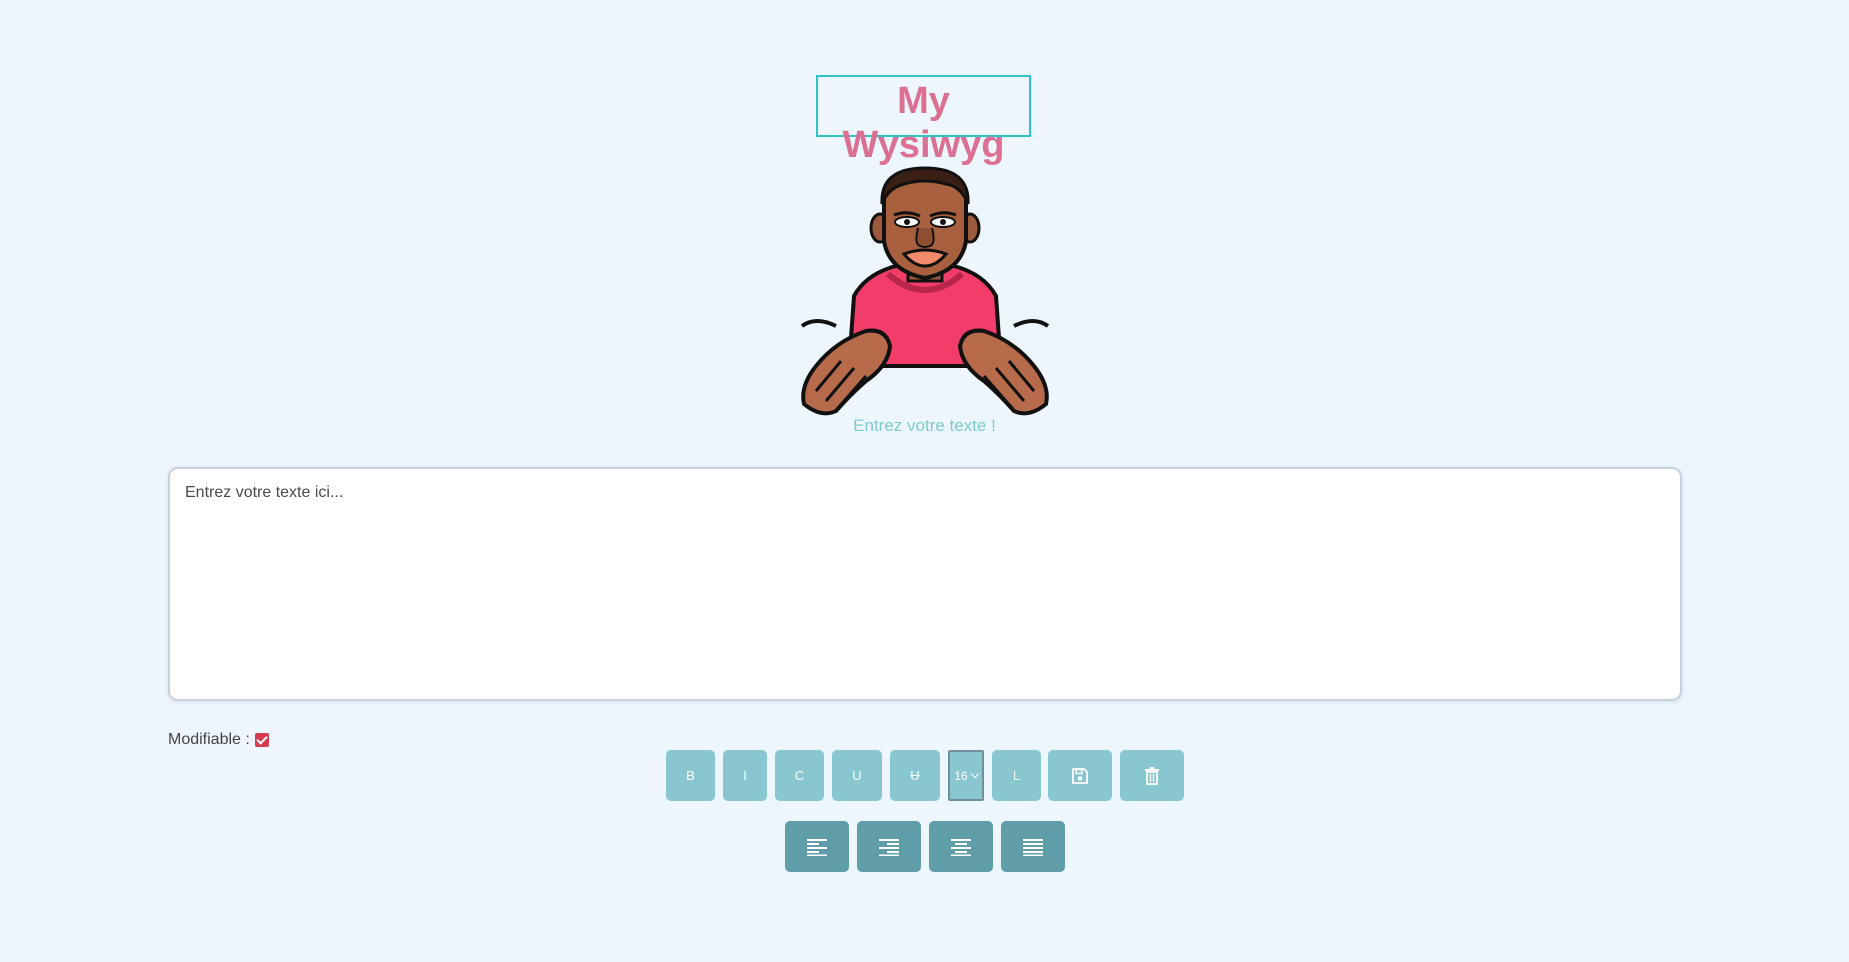 This screenshot has height=962, width=1849. I want to click on strikethrough-button-label: U, so click(915, 775).